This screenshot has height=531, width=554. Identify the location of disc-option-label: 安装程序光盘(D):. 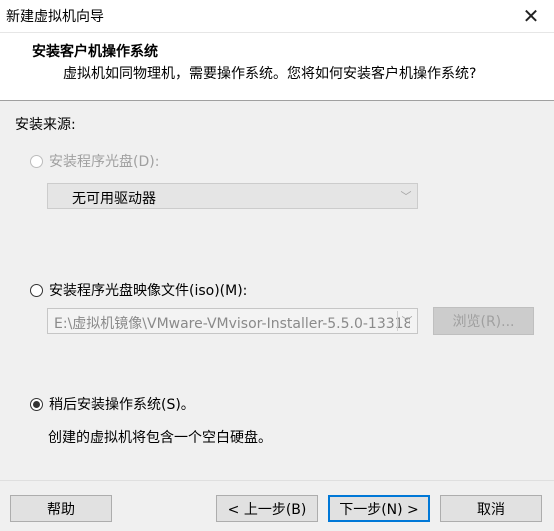
(104, 162).